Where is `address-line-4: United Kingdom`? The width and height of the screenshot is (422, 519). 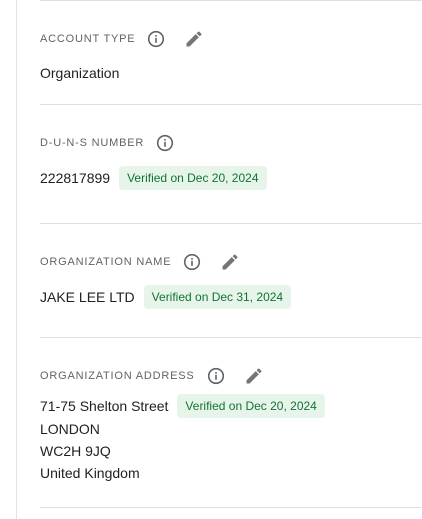 address-line-4: United Kingdom is located at coordinates (90, 473).